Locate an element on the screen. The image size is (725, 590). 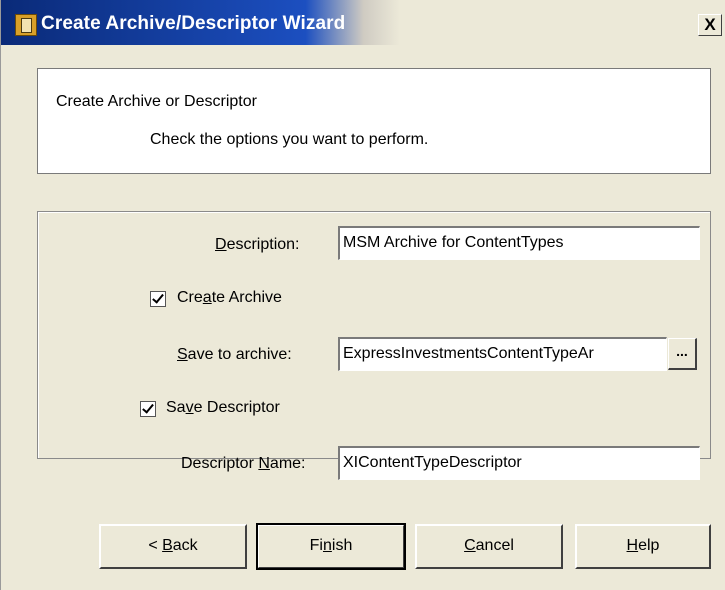
back-button-accel: B is located at coordinates (167, 545).